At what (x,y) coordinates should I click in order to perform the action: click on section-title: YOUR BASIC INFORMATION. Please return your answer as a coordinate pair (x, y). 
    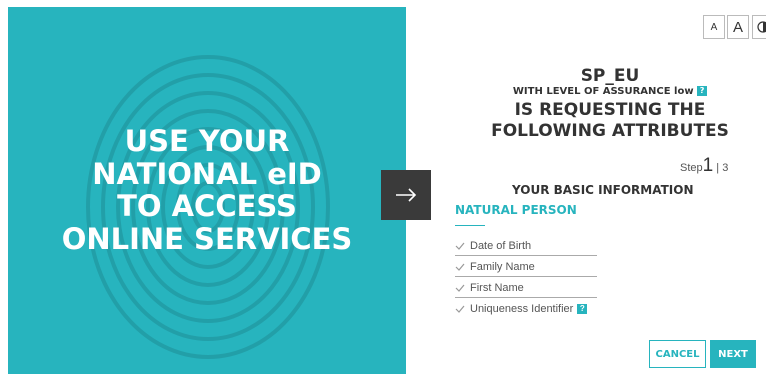
    Looking at the image, I should click on (603, 190).